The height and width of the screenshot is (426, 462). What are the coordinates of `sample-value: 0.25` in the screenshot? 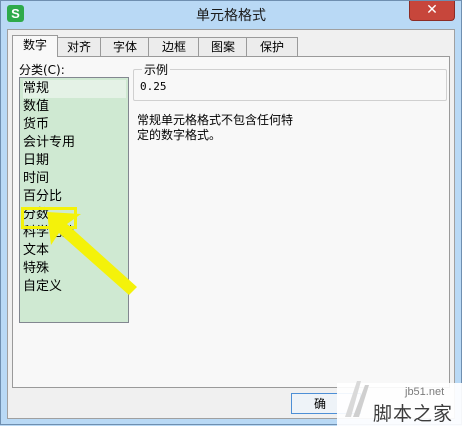 It's located at (153, 86).